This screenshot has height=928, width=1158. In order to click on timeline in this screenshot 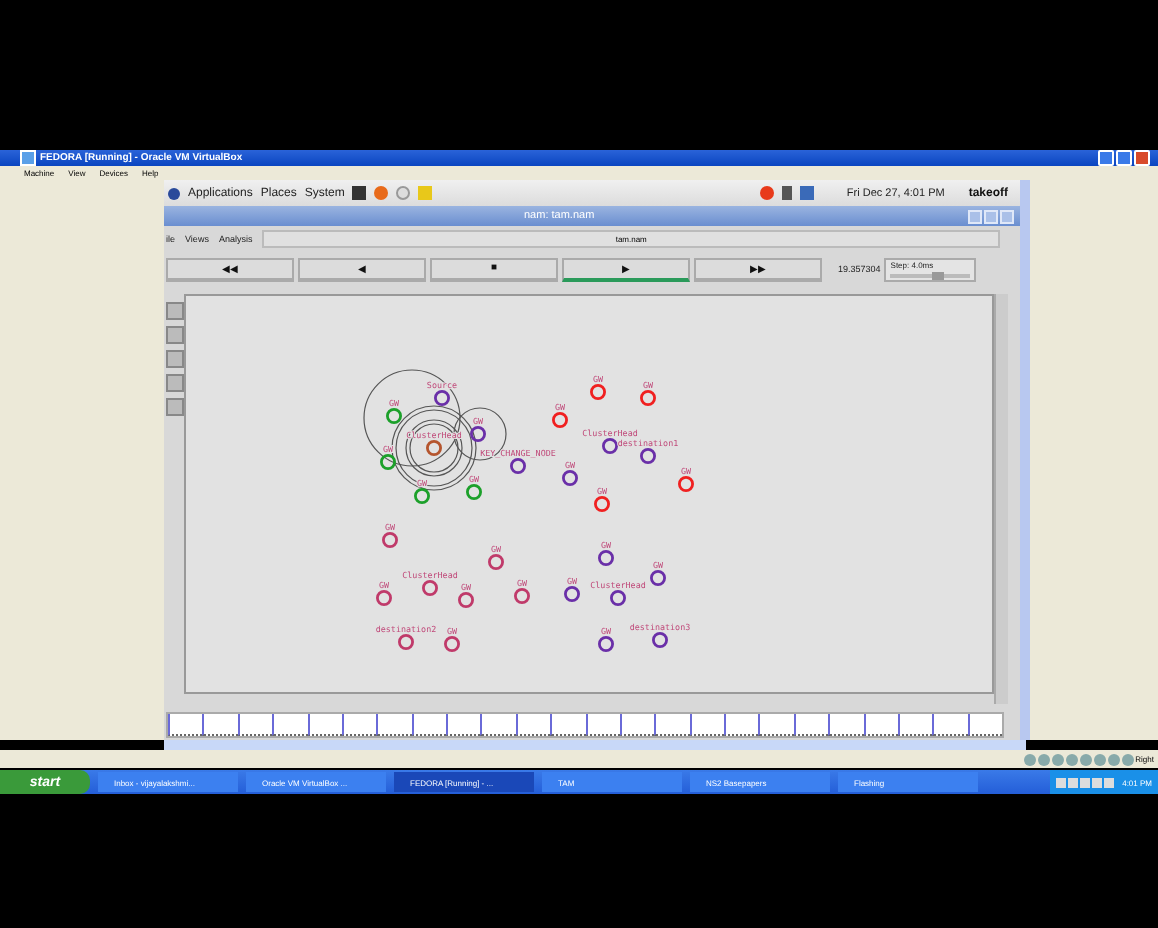, I will do `click(585, 725)`.